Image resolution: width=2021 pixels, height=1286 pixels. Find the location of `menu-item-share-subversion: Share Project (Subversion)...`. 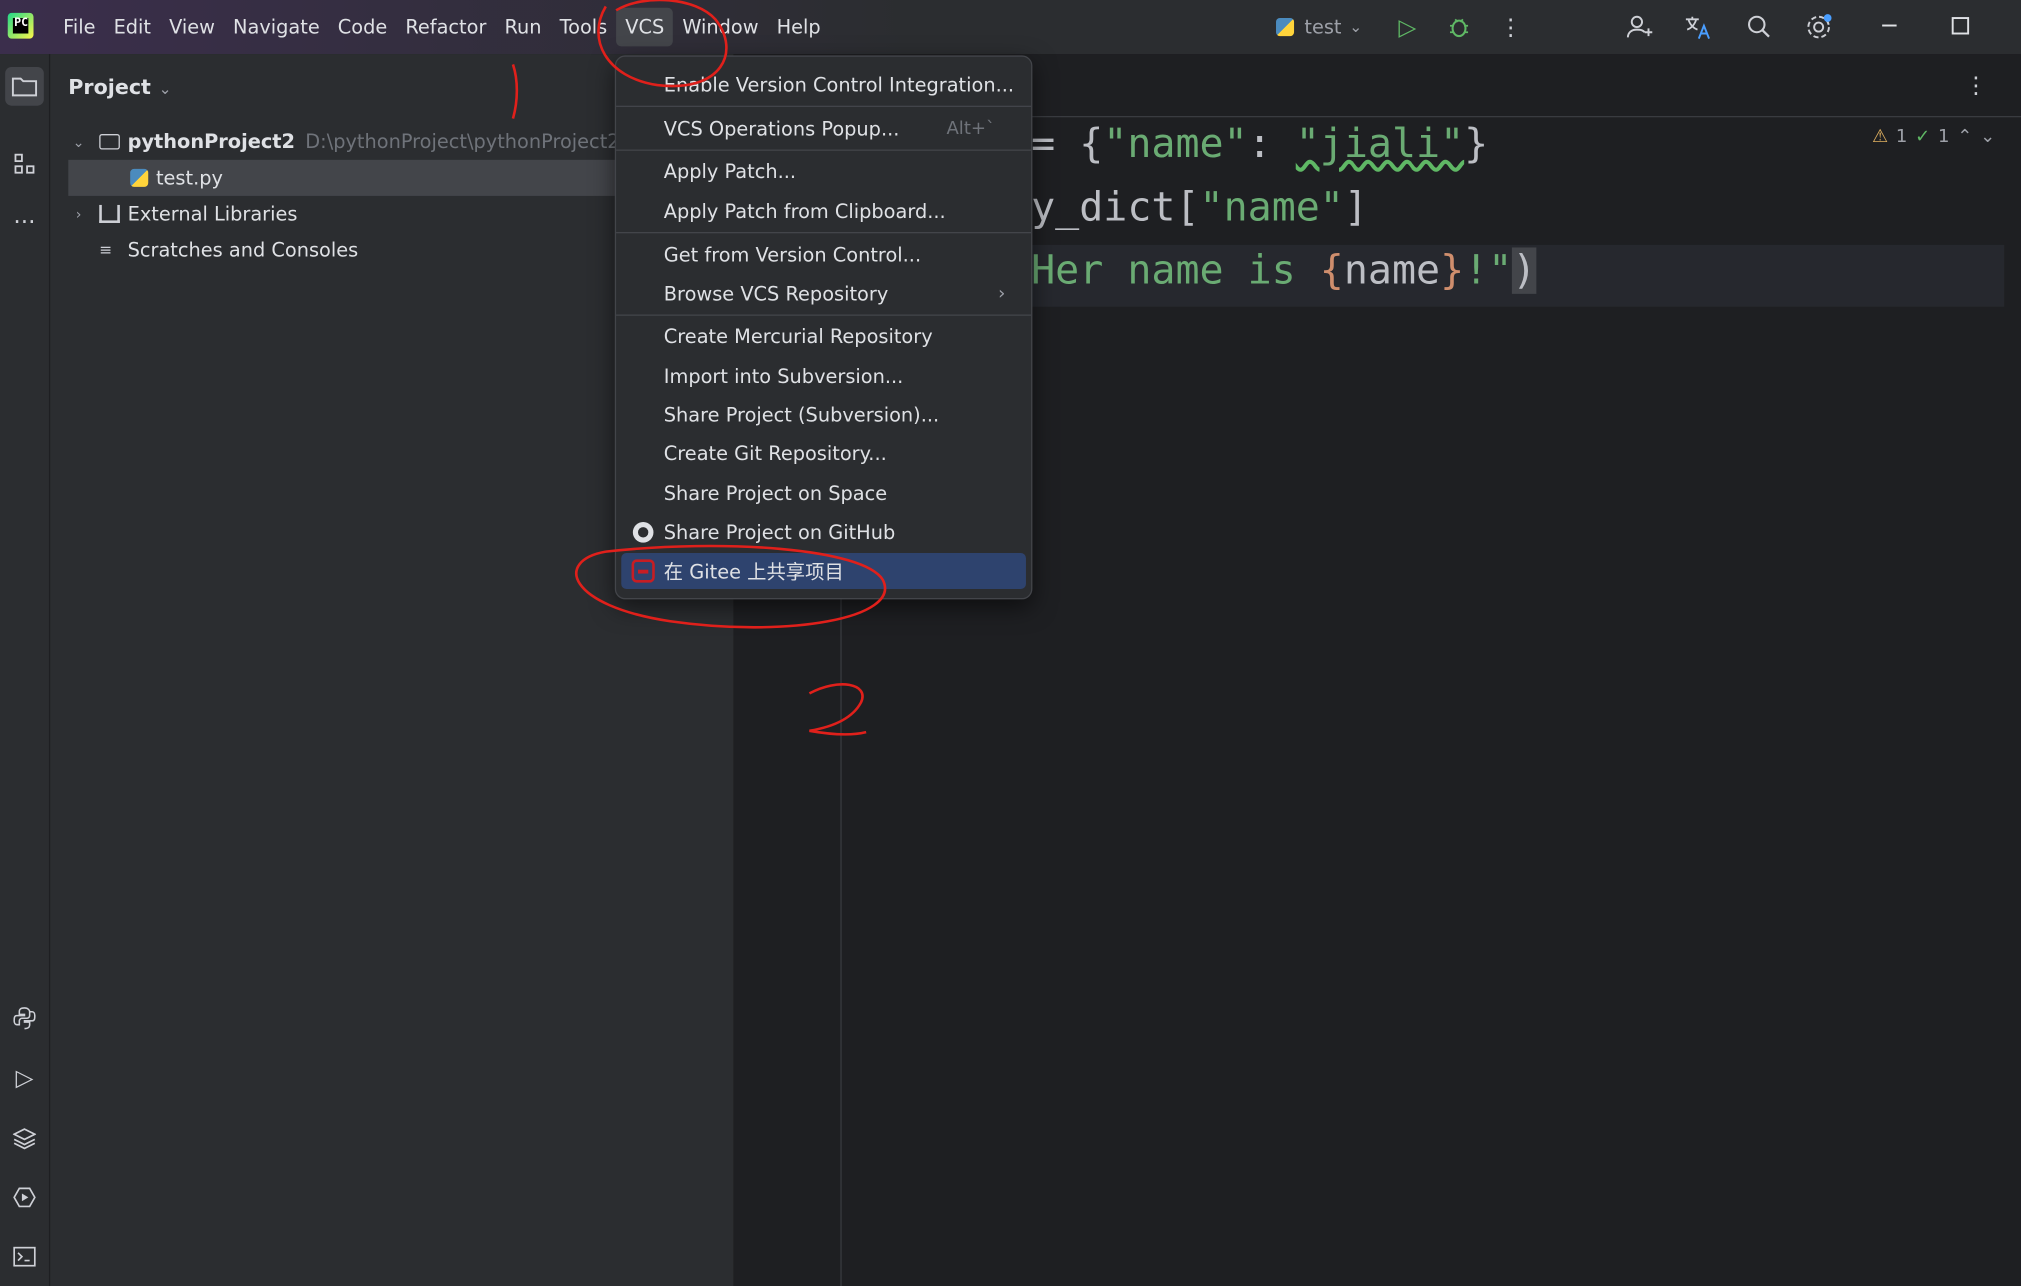

menu-item-share-subversion: Share Project (Subversion)... is located at coordinates (823, 415).